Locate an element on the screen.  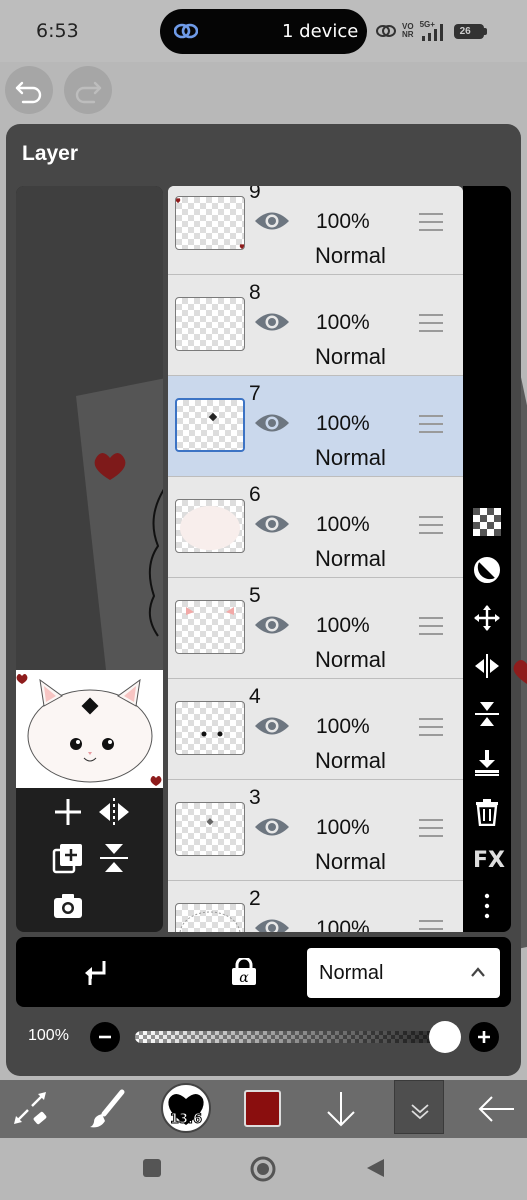
back-arrow-icon is located at coordinates (497, 1109).